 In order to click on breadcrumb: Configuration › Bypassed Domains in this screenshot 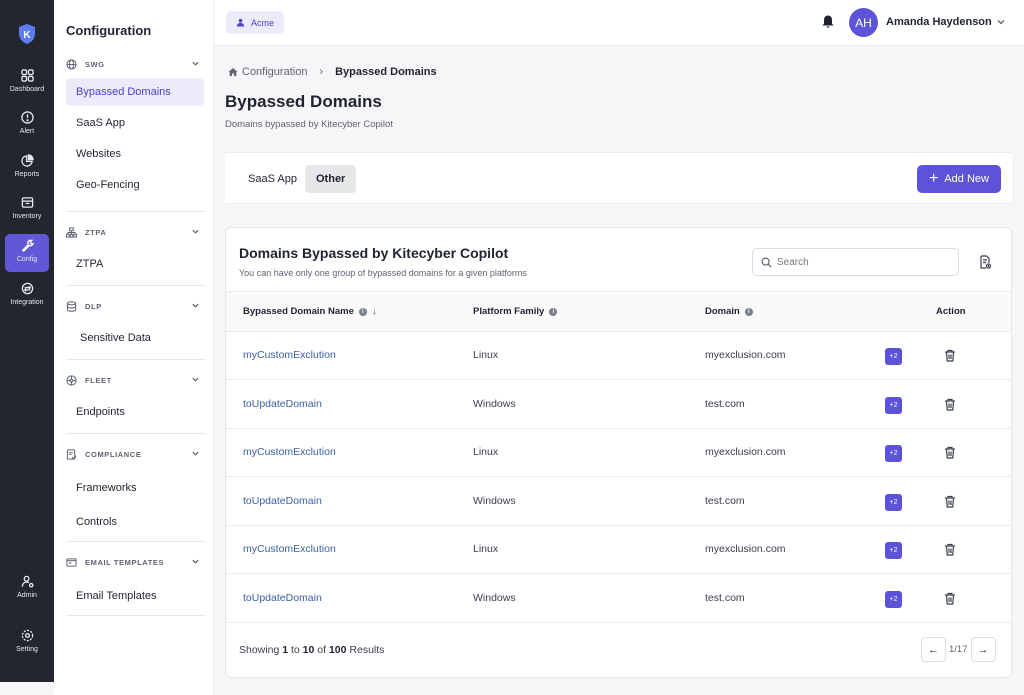, I will do `click(332, 72)`.